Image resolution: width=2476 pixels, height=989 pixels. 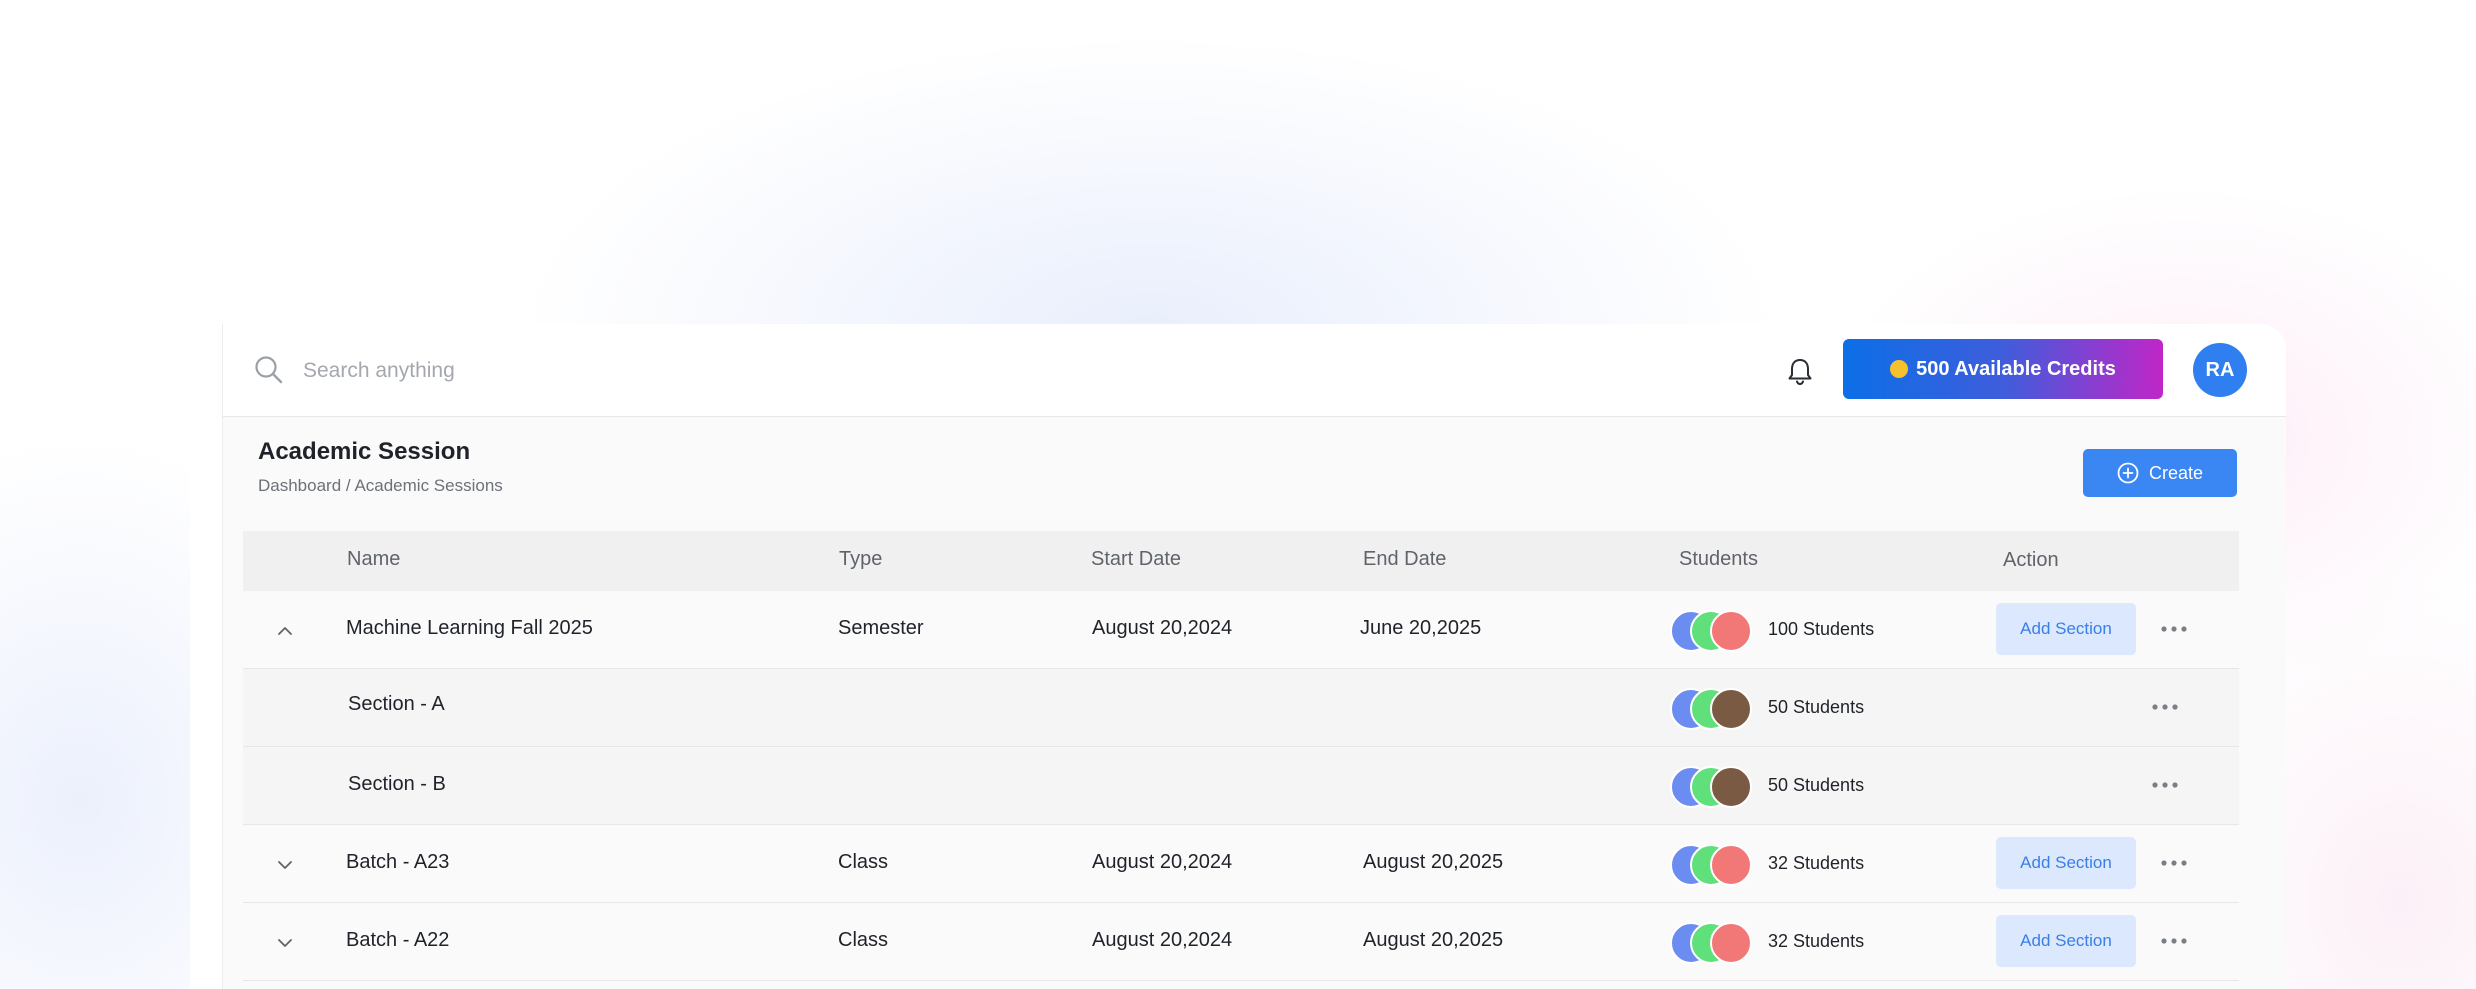 I want to click on search-input, so click(x=653, y=371).